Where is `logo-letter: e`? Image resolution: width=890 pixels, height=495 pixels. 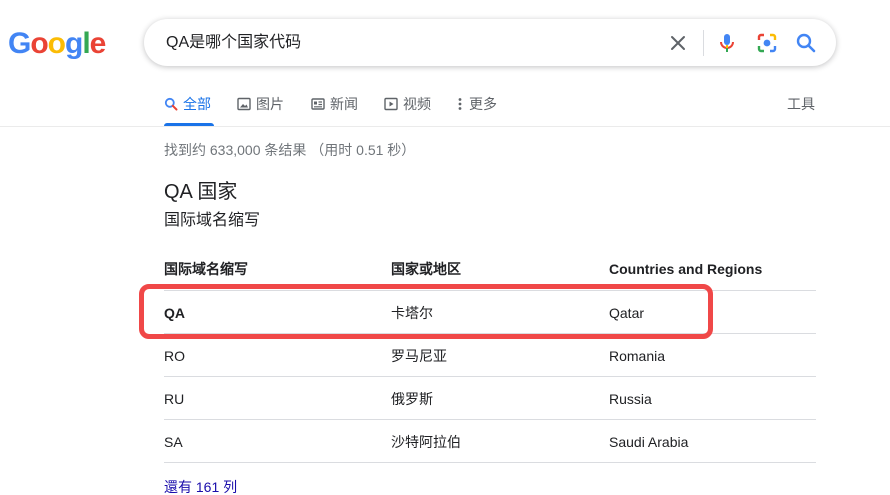
logo-letter: e is located at coordinates (98, 43).